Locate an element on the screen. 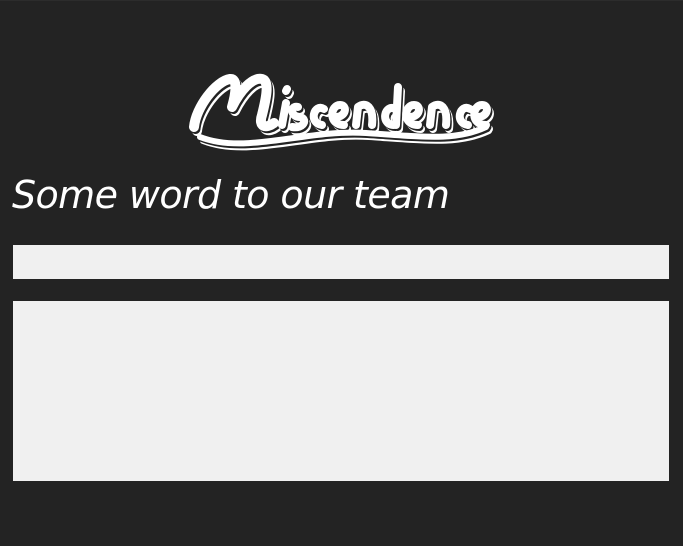 The image size is (683, 546). form-heading: Some word to our team is located at coordinates (231, 195).